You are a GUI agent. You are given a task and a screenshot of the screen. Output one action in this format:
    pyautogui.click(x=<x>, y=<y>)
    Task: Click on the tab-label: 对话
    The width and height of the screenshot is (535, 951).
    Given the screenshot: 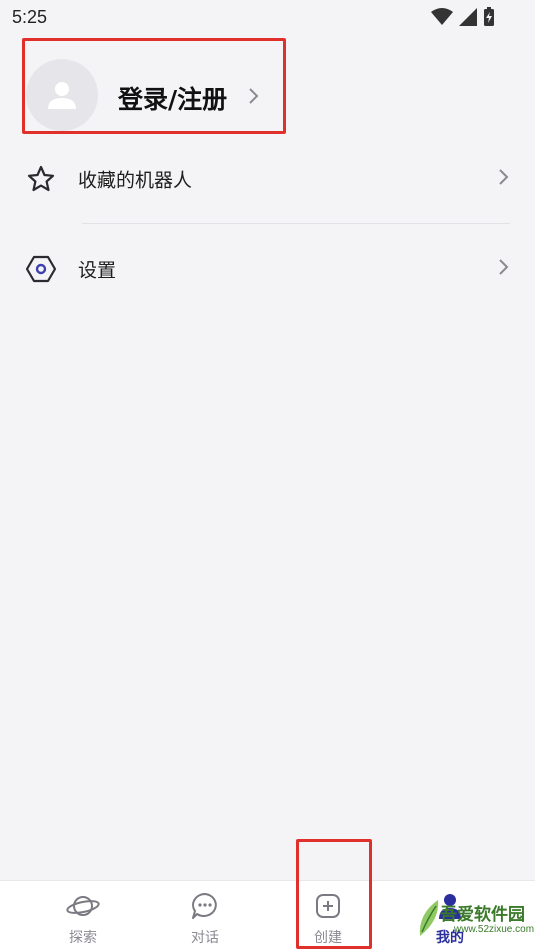 What is the action you would take?
    pyautogui.click(x=205, y=938)
    